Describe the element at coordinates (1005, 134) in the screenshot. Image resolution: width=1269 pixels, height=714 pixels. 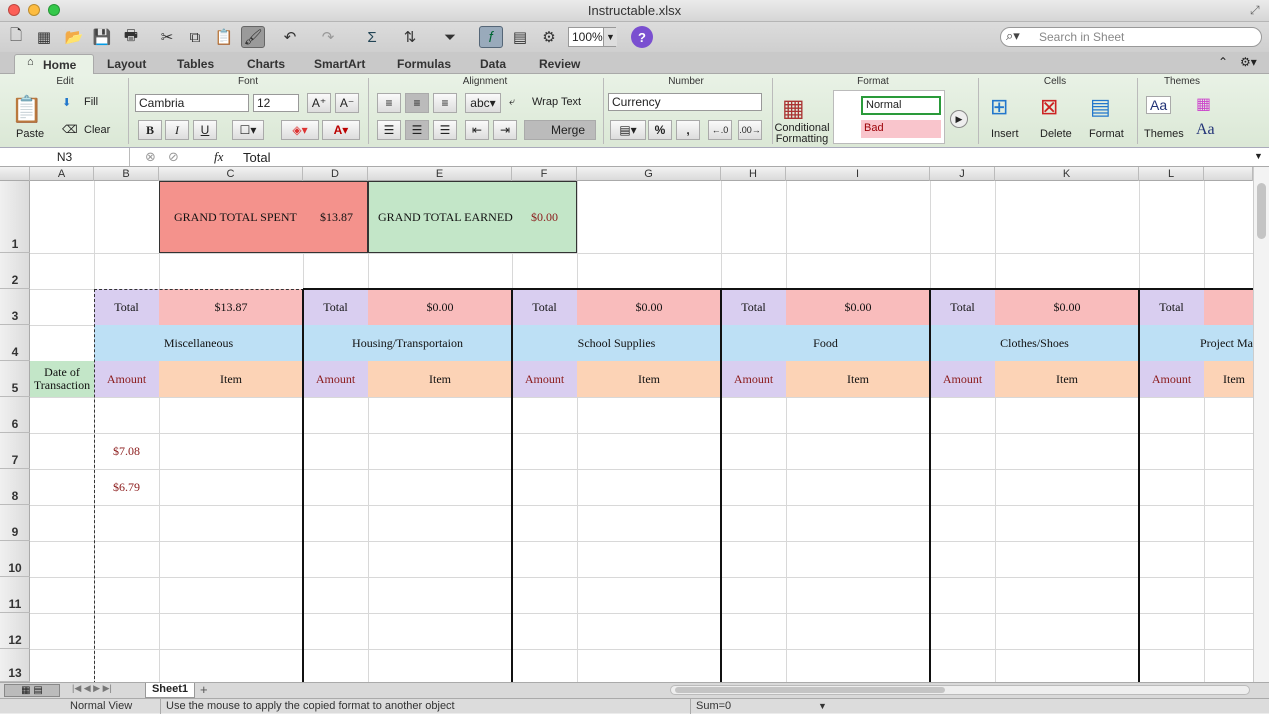
I see `insert-button: Insert` at that location.